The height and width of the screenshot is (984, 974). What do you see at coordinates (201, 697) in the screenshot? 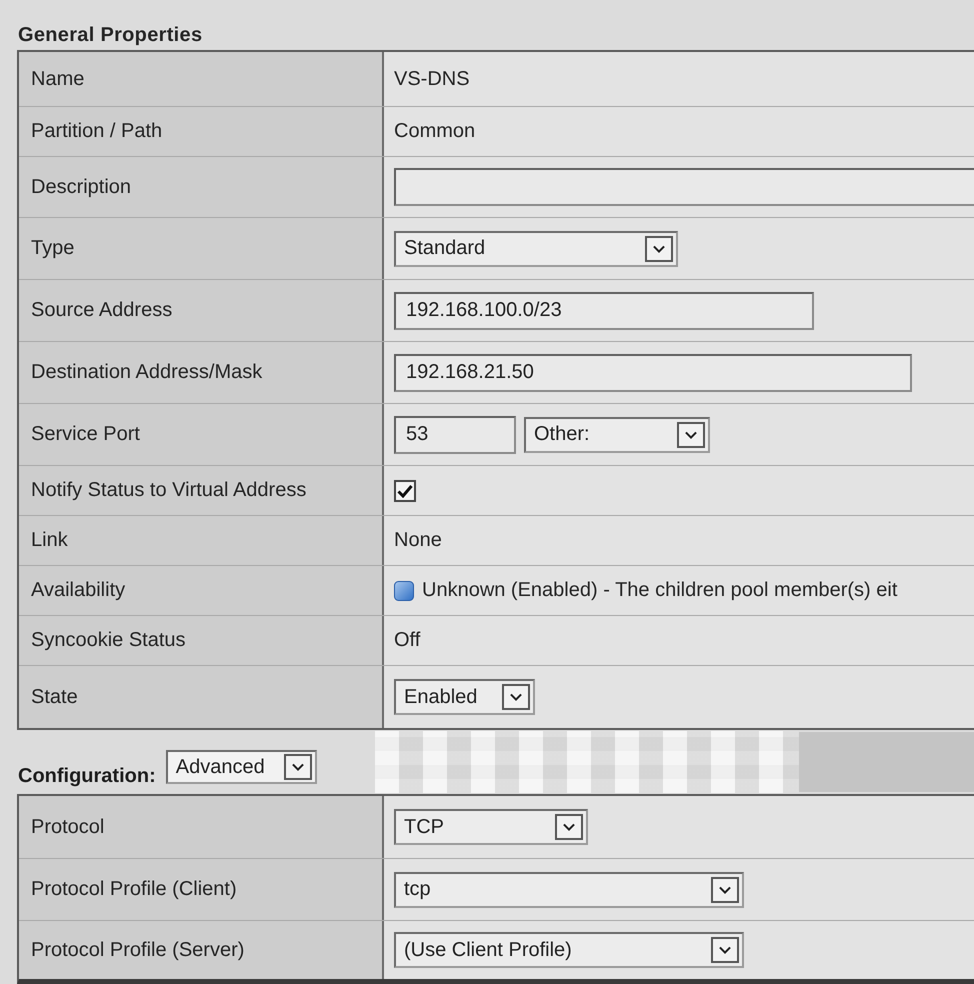
I see `field-label: State` at bounding box center [201, 697].